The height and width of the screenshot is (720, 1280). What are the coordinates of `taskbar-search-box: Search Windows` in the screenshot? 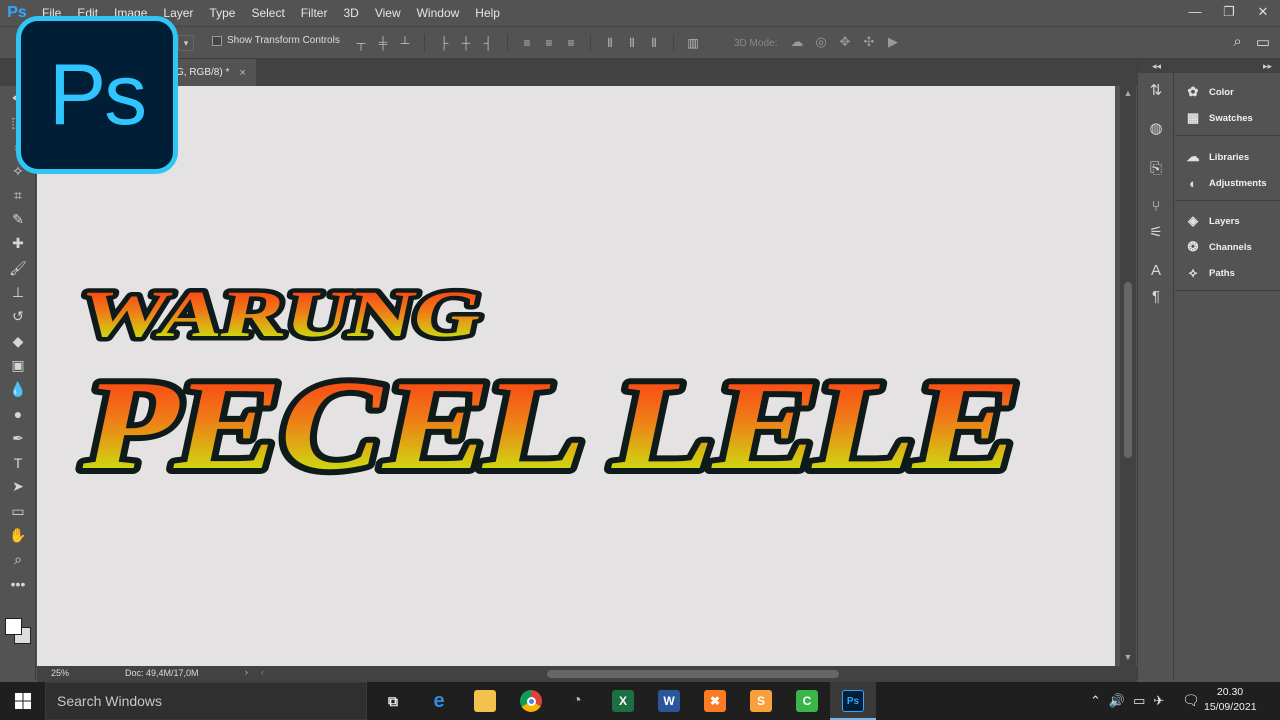 It's located at (206, 701).